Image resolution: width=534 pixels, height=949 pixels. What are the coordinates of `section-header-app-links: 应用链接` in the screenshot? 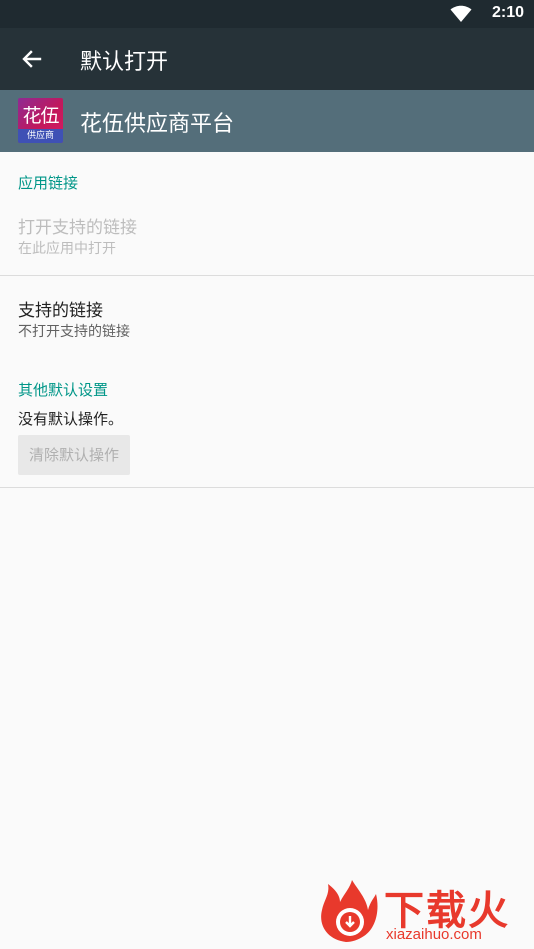 It's located at (48, 183).